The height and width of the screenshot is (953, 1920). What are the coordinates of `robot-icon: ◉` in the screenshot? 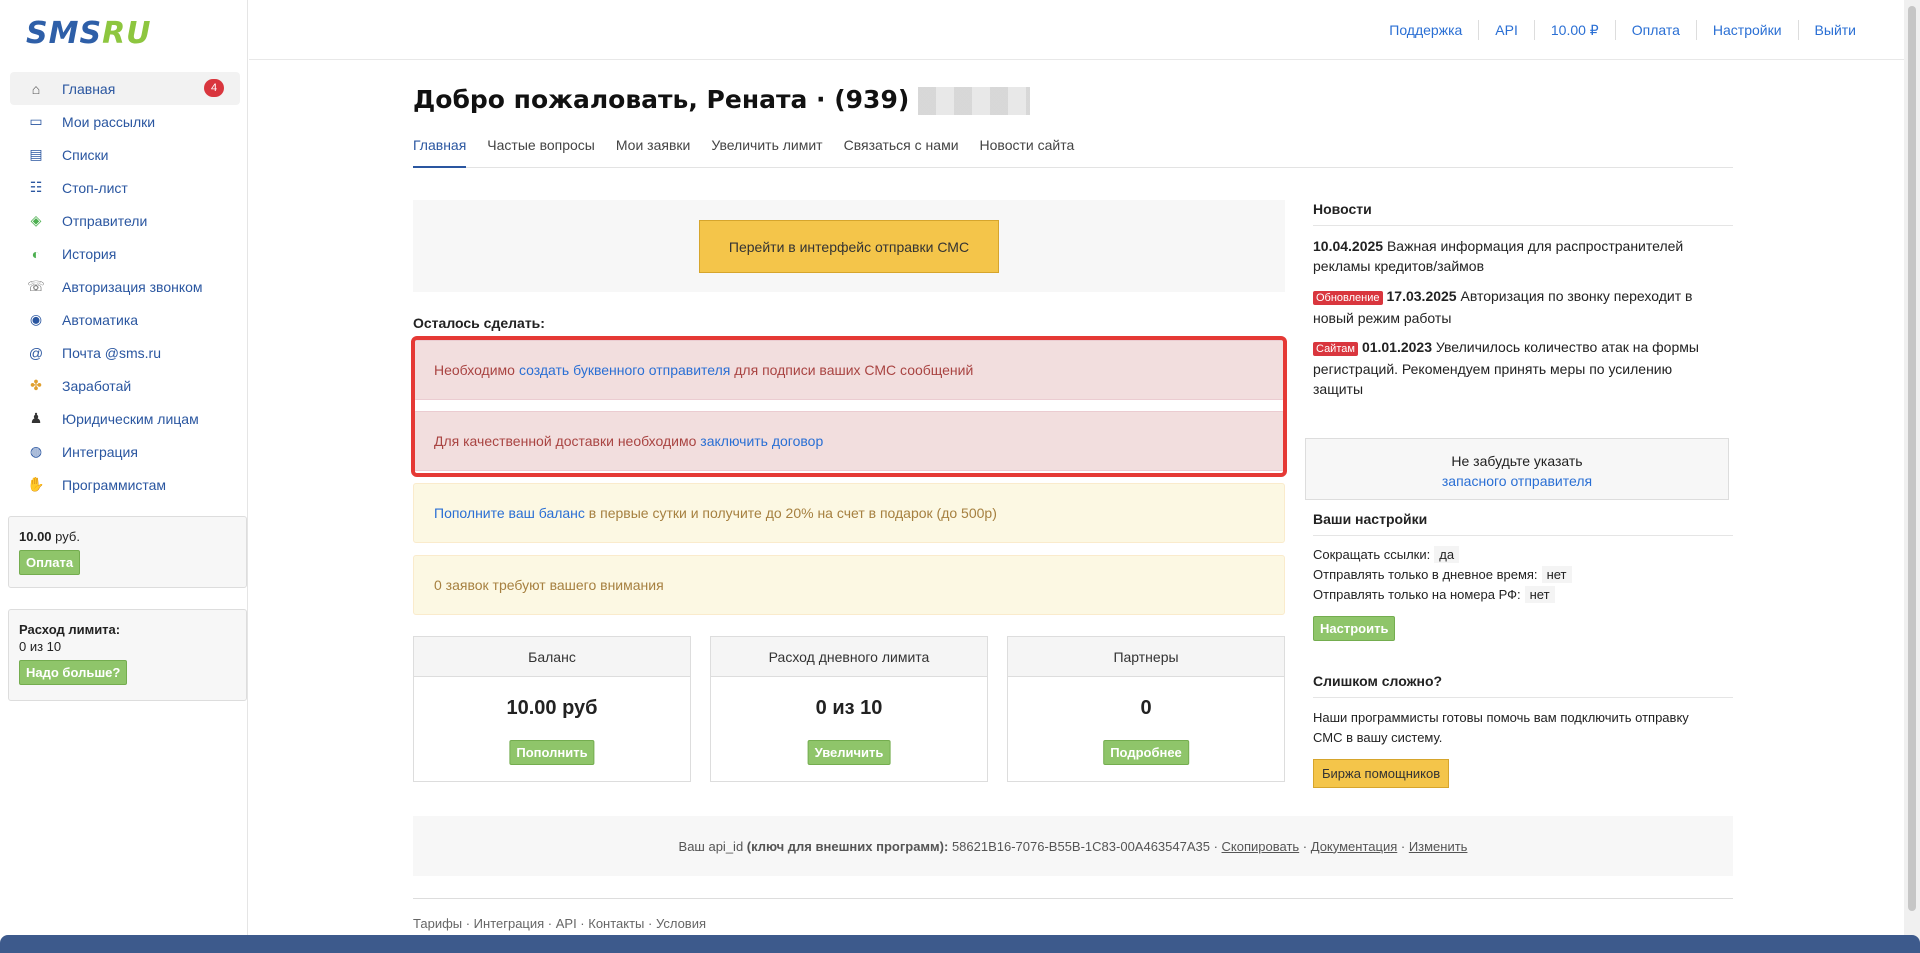 It's located at (36, 319).